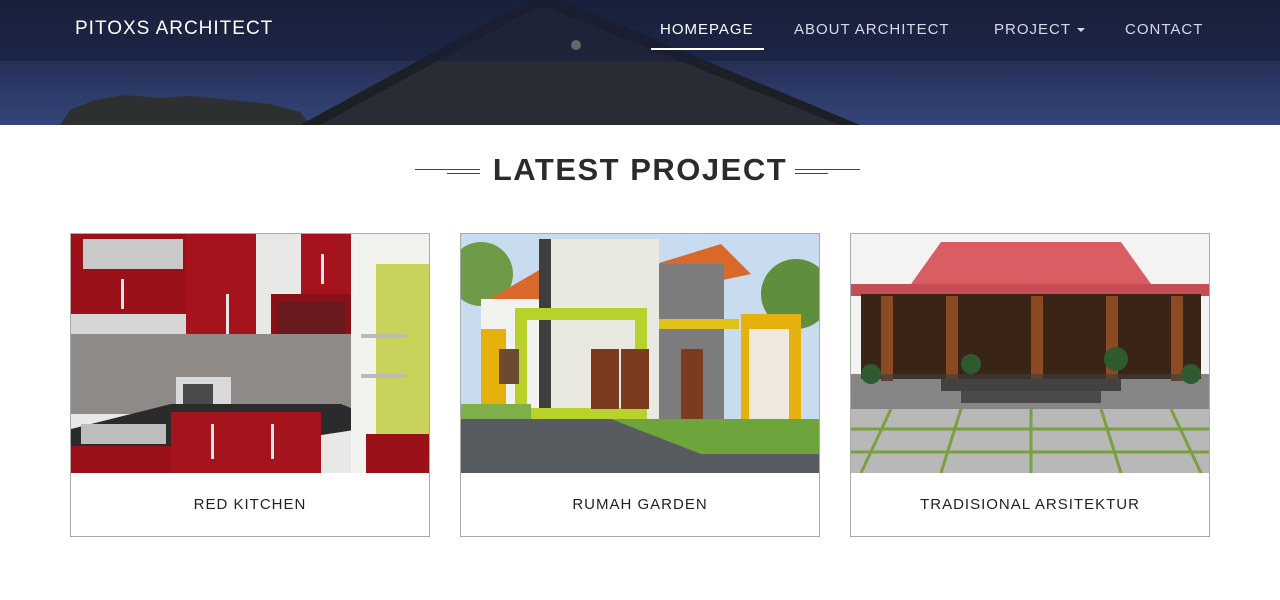 The image size is (1280, 600). Describe the element at coordinates (640, 353) in the screenshot. I see `project-image-rumah-garden` at that location.